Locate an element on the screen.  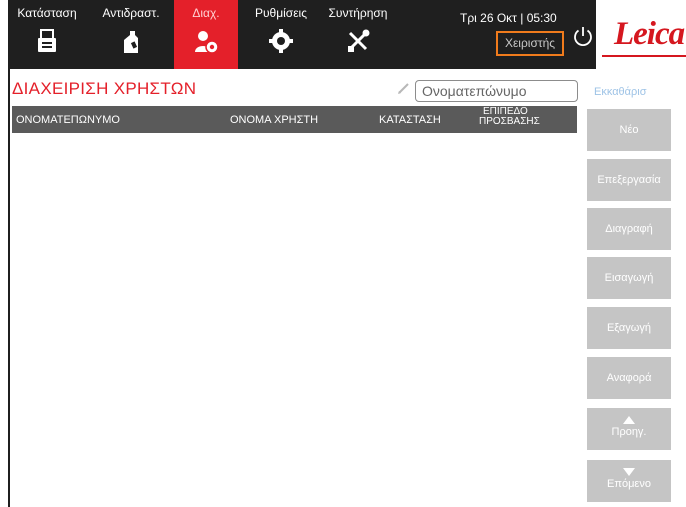
next-page-label: Επόμενο is located at coordinates (629, 484).